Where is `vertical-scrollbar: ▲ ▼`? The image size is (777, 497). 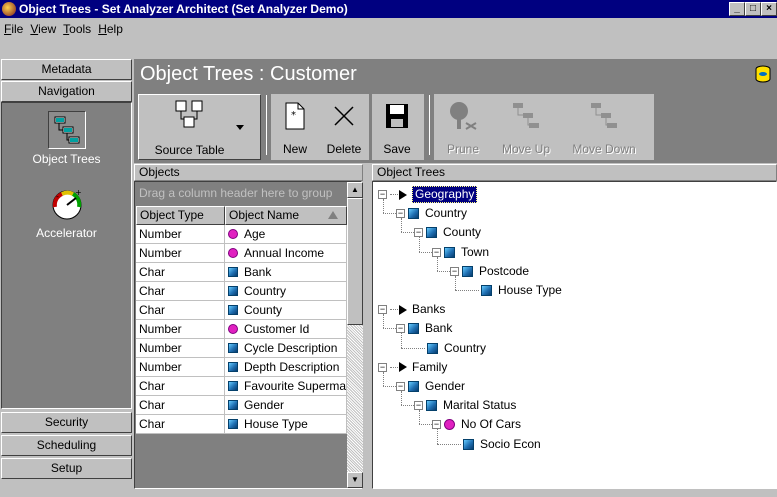 vertical-scrollbar: ▲ ▼ is located at coordinates (355, 335).